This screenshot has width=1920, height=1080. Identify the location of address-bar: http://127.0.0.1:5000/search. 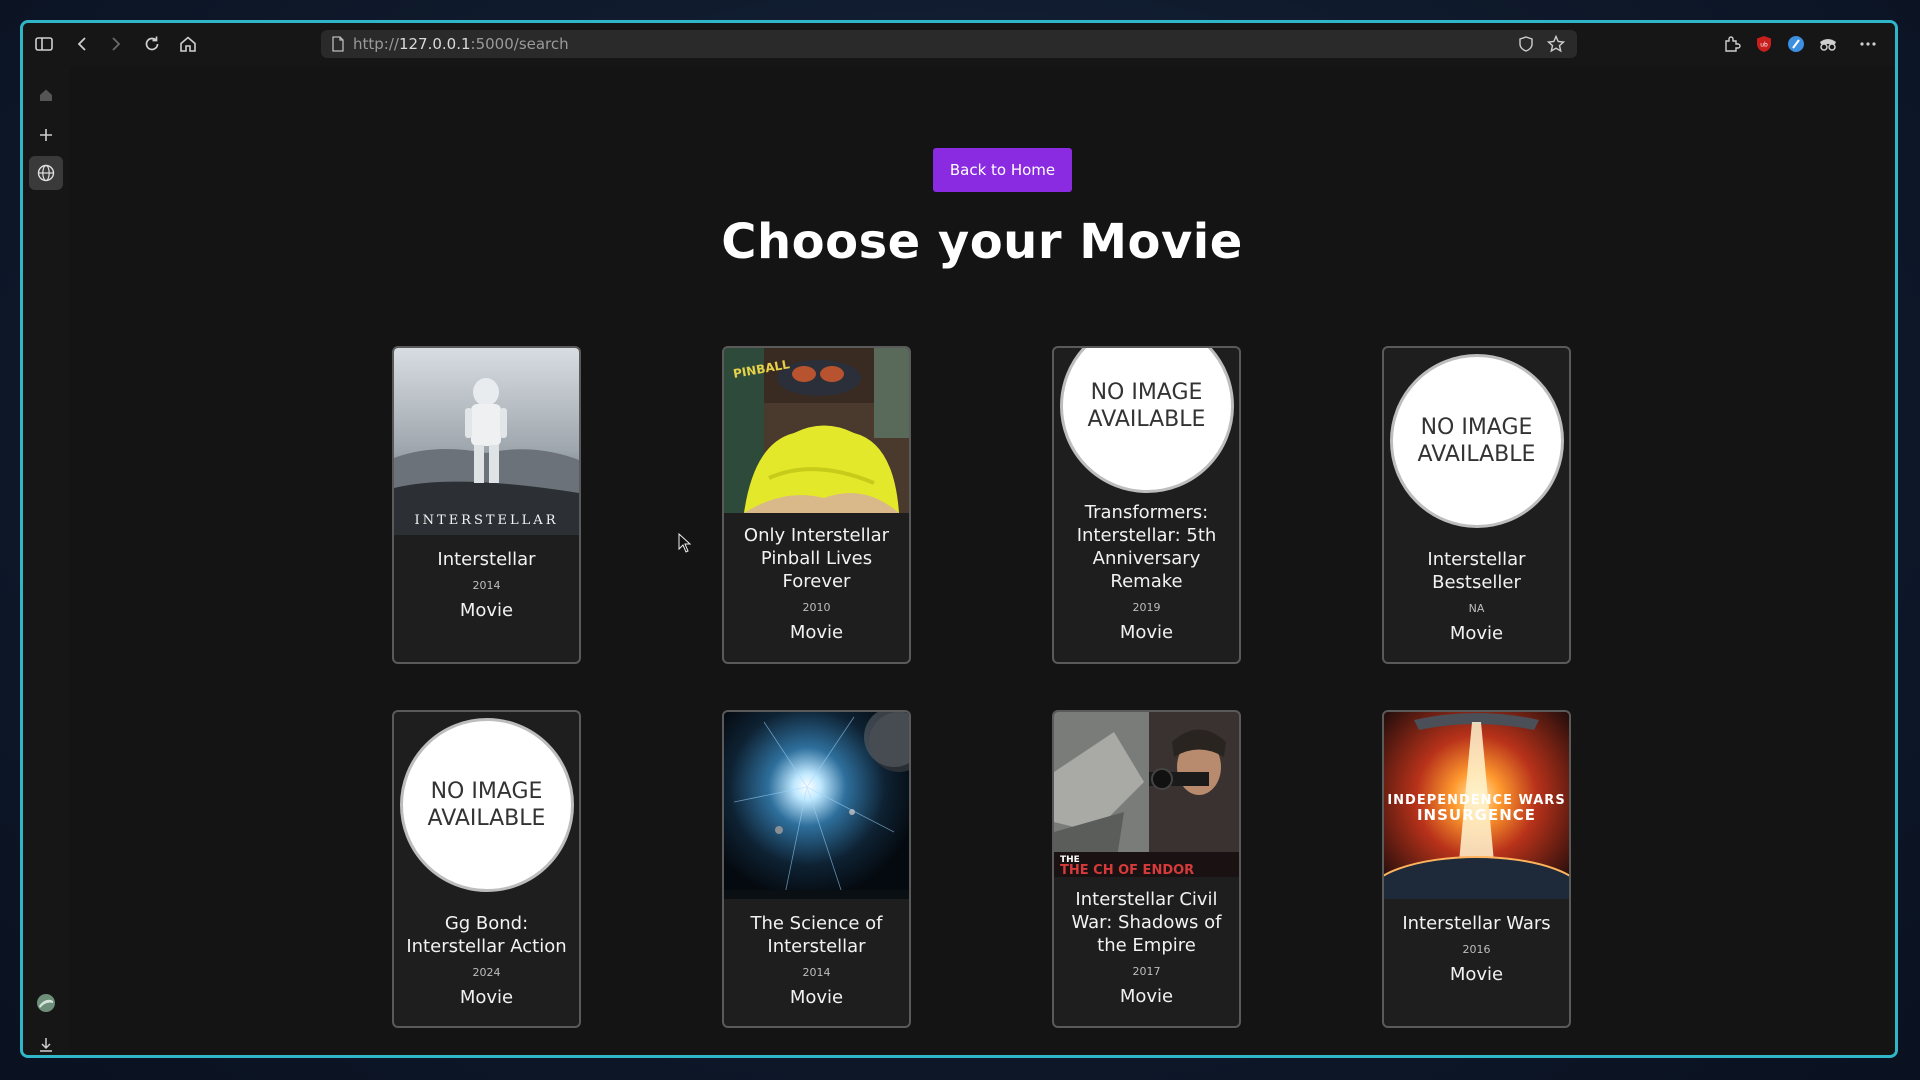
(949, 44).